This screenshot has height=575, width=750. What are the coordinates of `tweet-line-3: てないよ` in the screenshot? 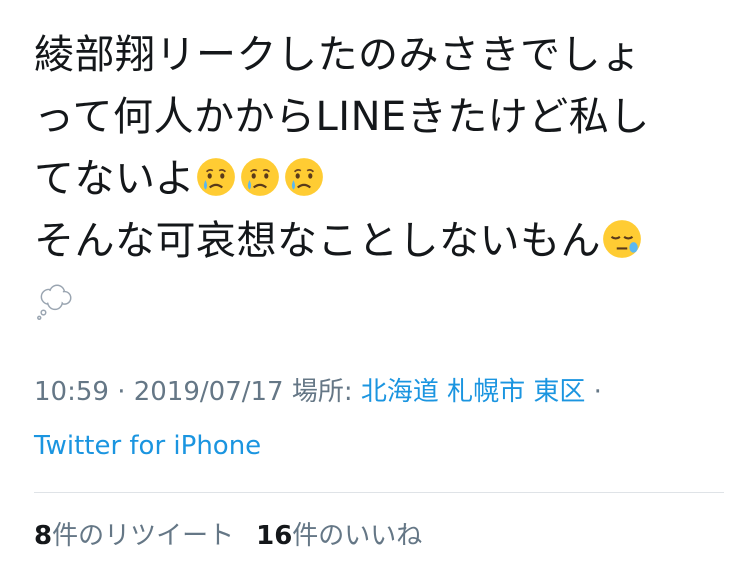 It's located at (379, 179).